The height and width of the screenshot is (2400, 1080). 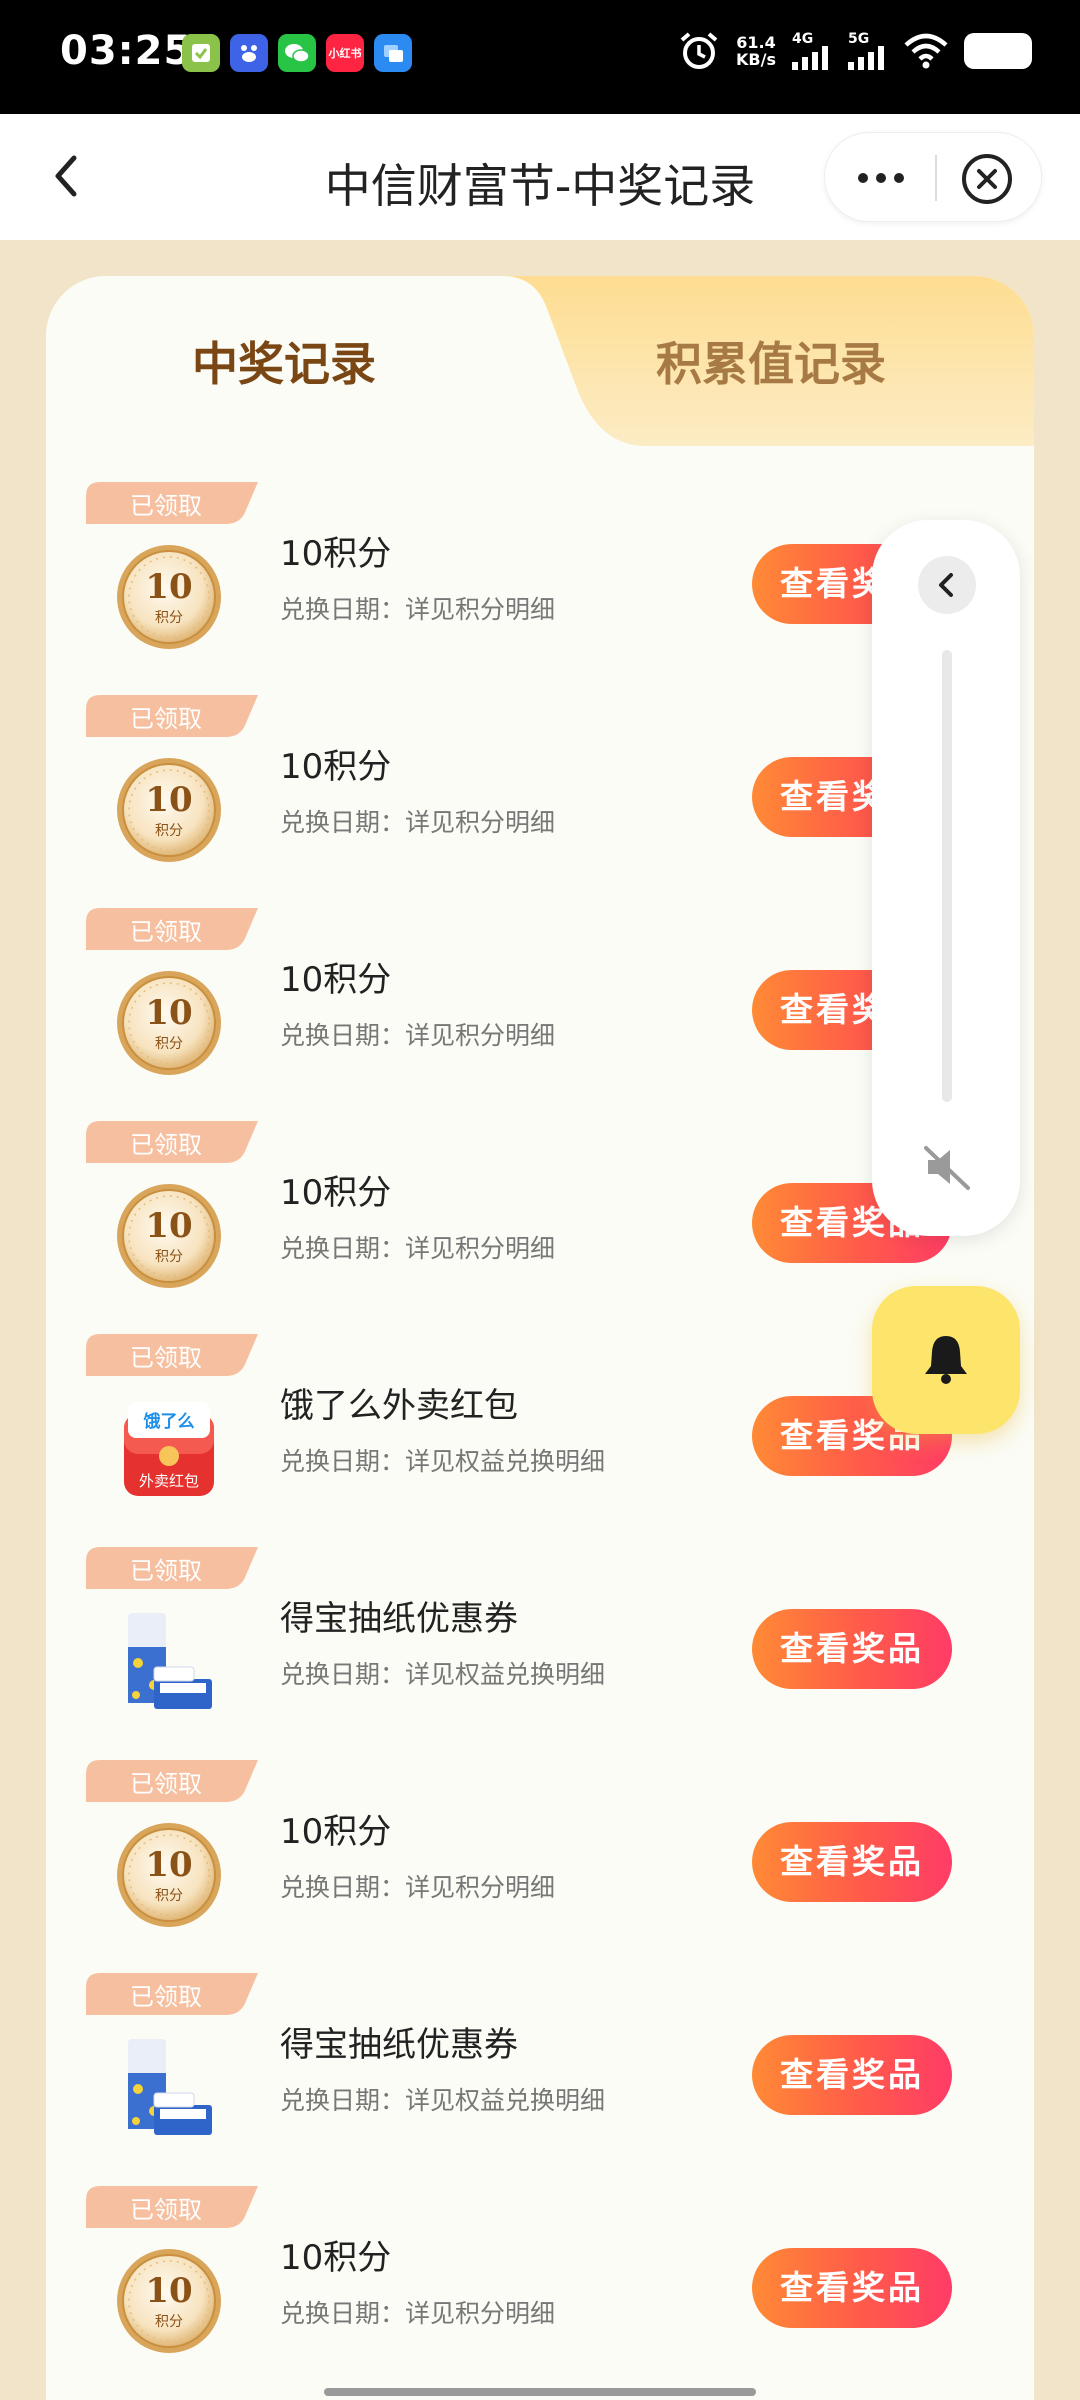 What do you see at coordinates (933, 177) in the screenshot?
I see `mini-program-capsule` at bounding box center [933, 177].